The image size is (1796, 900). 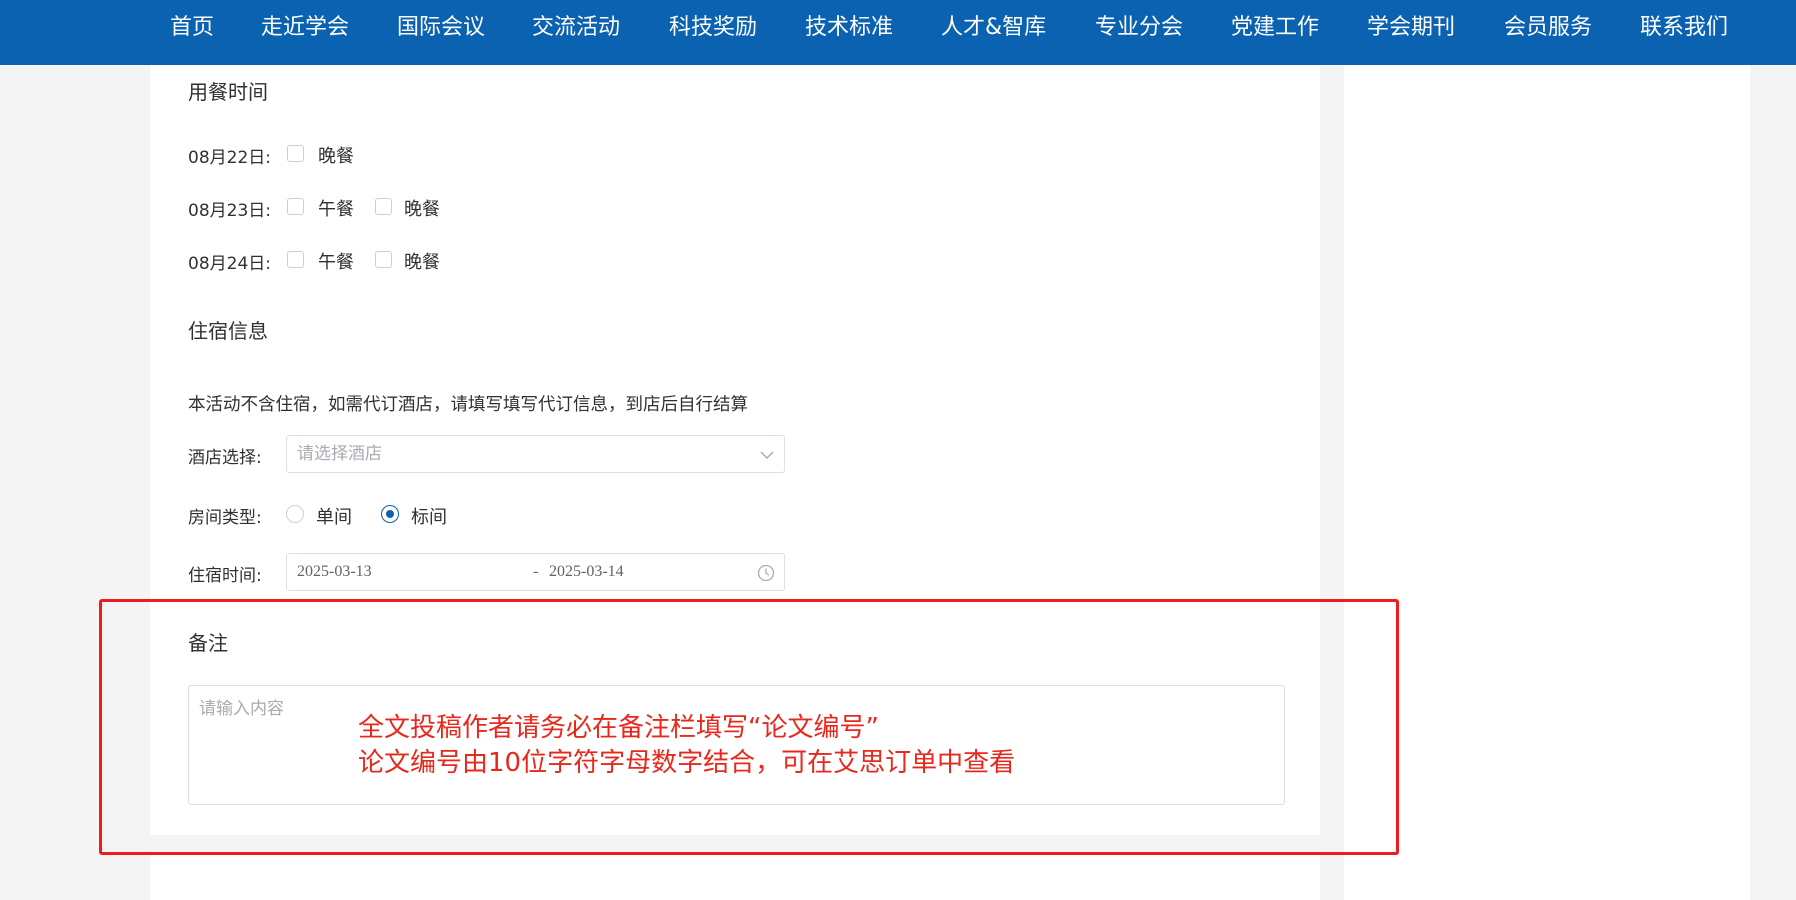 I want to click on hotel-select-placeholder: 请选择酒店, so click(x=339, y=454).